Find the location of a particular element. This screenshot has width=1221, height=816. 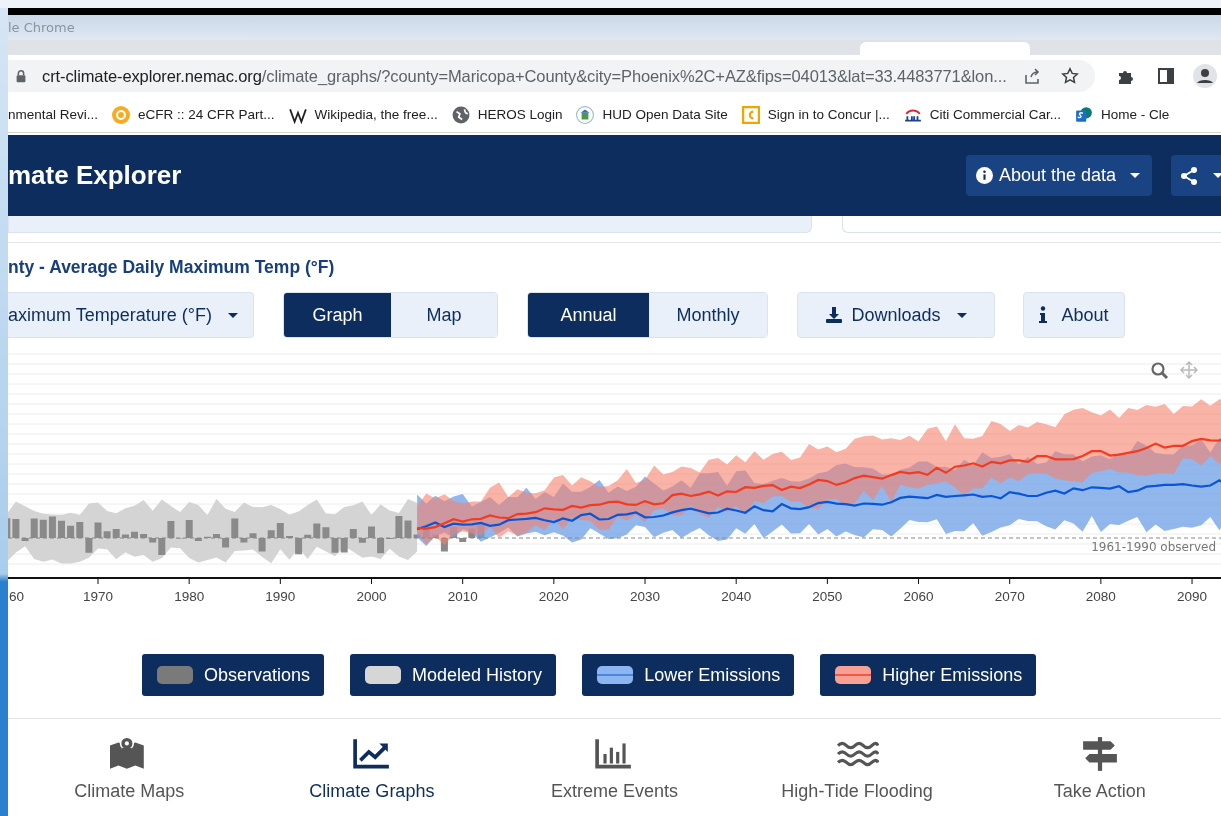

axis-label: 2000 is located at coordinates (371, 596).